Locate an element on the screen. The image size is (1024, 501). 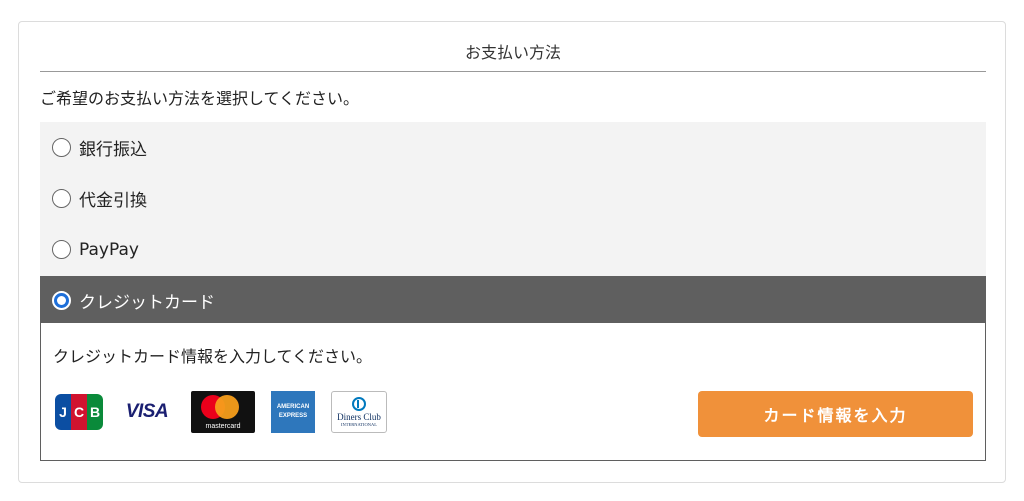
amex-logo-icon: AMERICAN EXPRESS is located at coordinates (293, 412).